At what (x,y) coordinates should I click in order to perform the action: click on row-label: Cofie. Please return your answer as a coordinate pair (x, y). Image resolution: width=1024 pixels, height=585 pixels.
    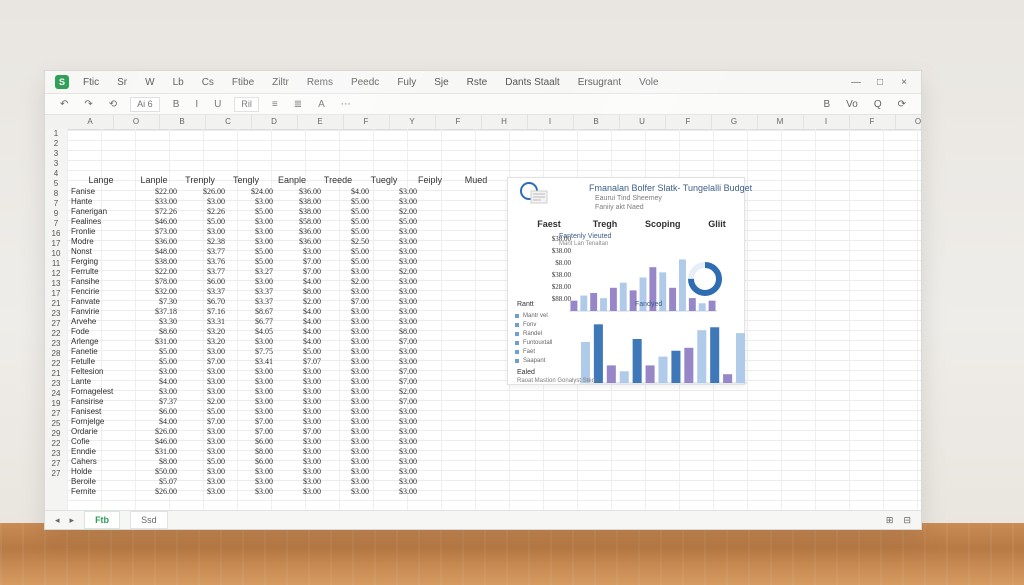
    Looking at the image, I should click on (101, 442).